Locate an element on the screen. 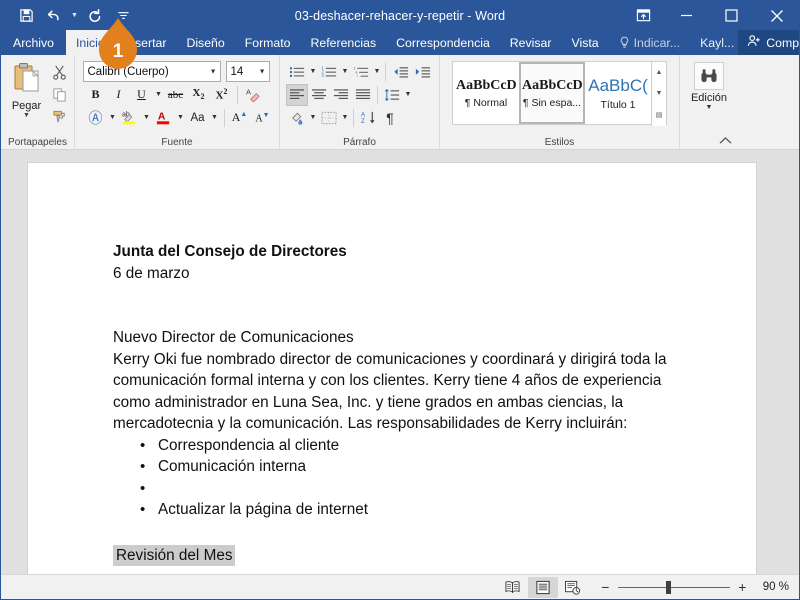  zoom-slider-thumb is located at coordinates (668, 587).